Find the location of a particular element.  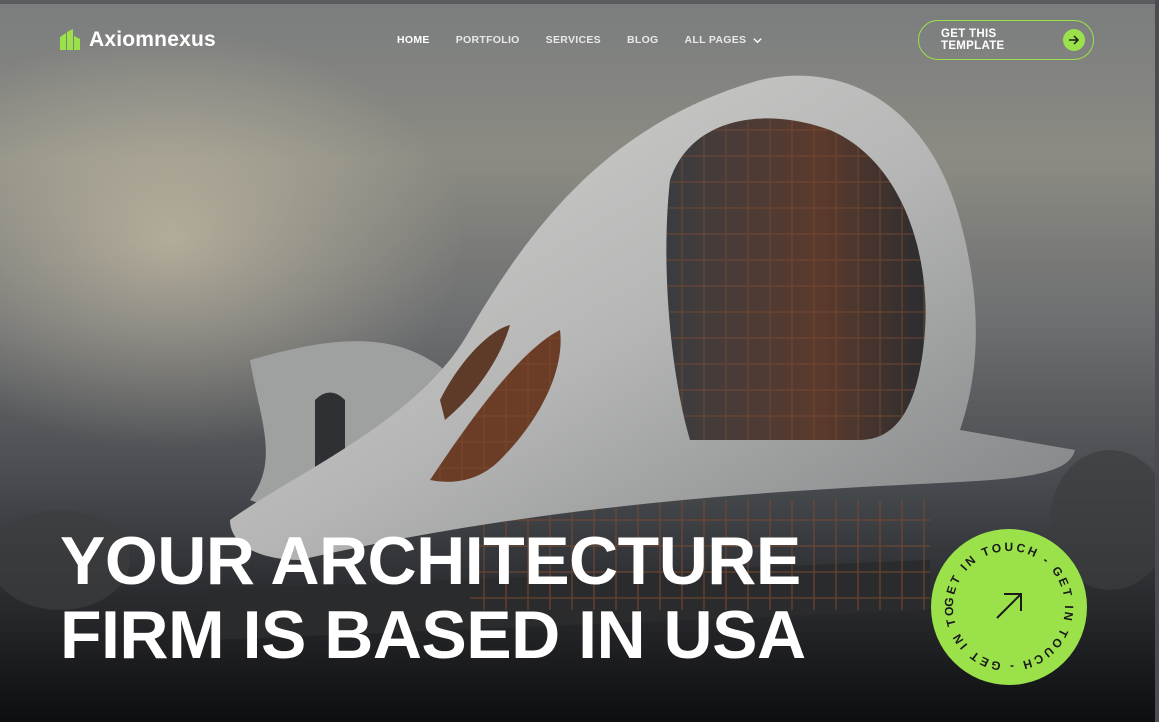

frame-top-border is located at coordinates (579, 2).